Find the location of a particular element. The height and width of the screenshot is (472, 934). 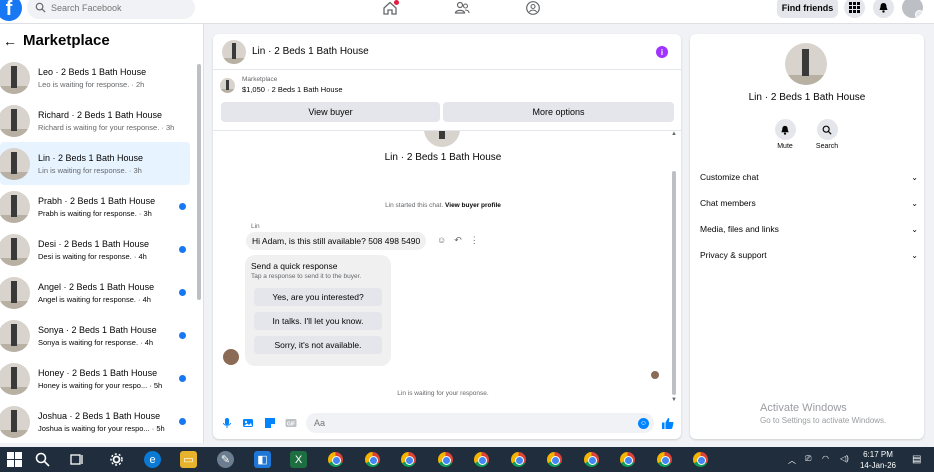

edge-browser-icon: e is located at coordinates (152, 459).